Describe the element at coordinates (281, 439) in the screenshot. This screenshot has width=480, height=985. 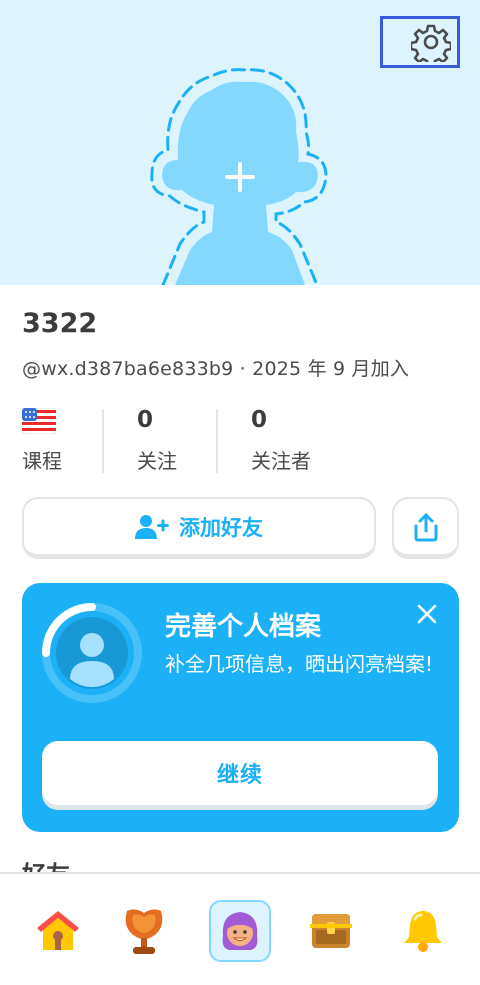
I see `stat-followers: 0 关注者` at that location.